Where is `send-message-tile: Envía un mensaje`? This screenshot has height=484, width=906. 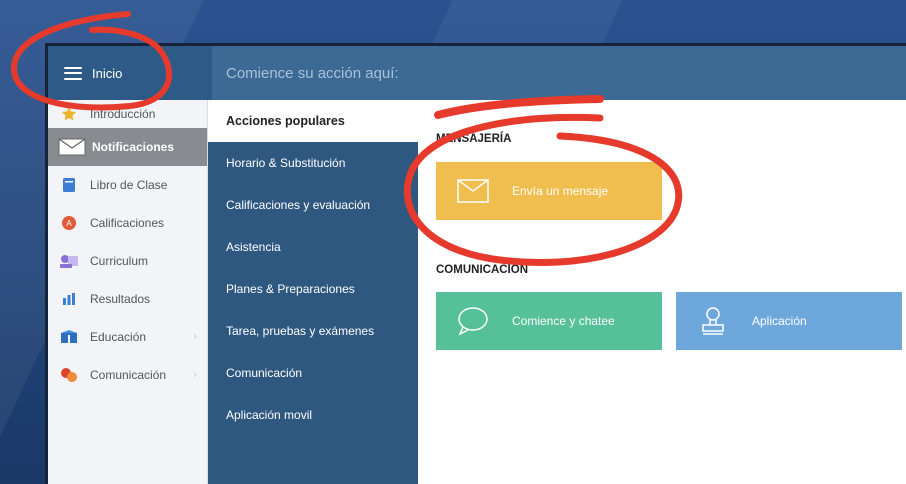 send-message-tile: Envía un mensaje is located at coordinates (549, 191).